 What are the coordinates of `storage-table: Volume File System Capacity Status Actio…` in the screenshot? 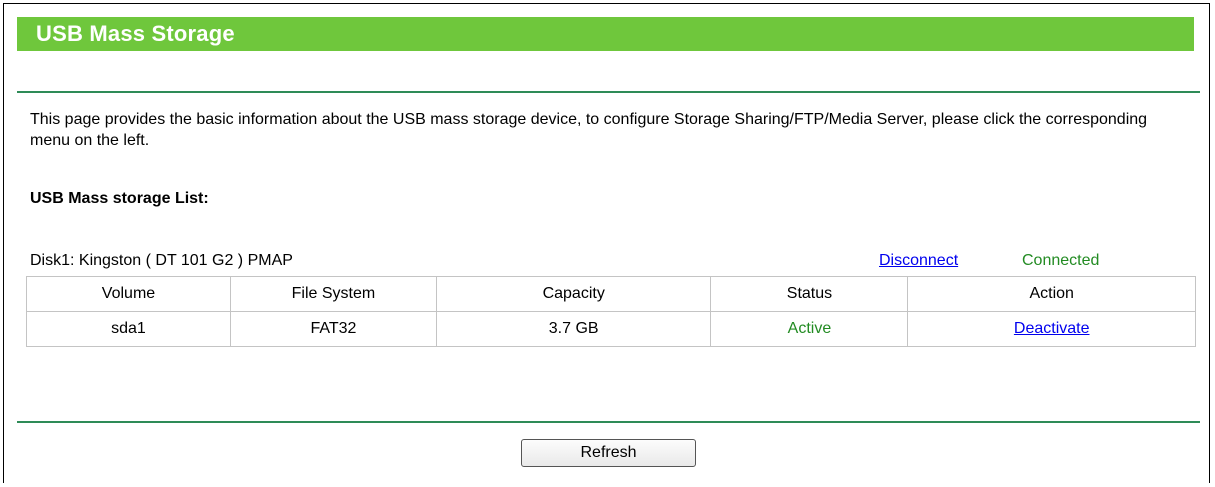 It's located at (611, 311).